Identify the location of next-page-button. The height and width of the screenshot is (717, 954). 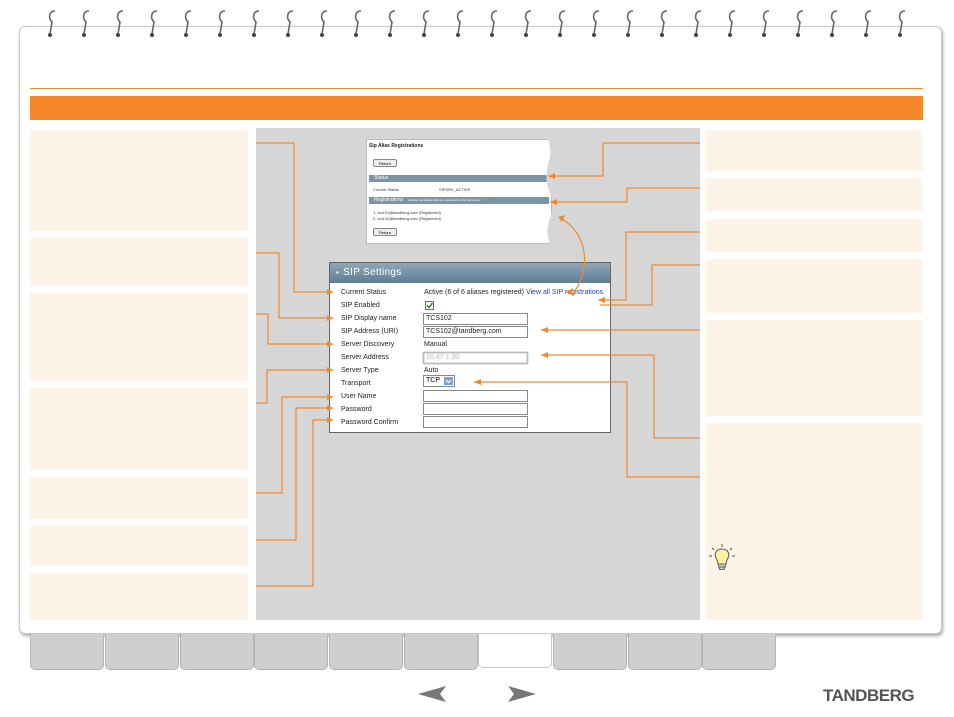
(522, 696).